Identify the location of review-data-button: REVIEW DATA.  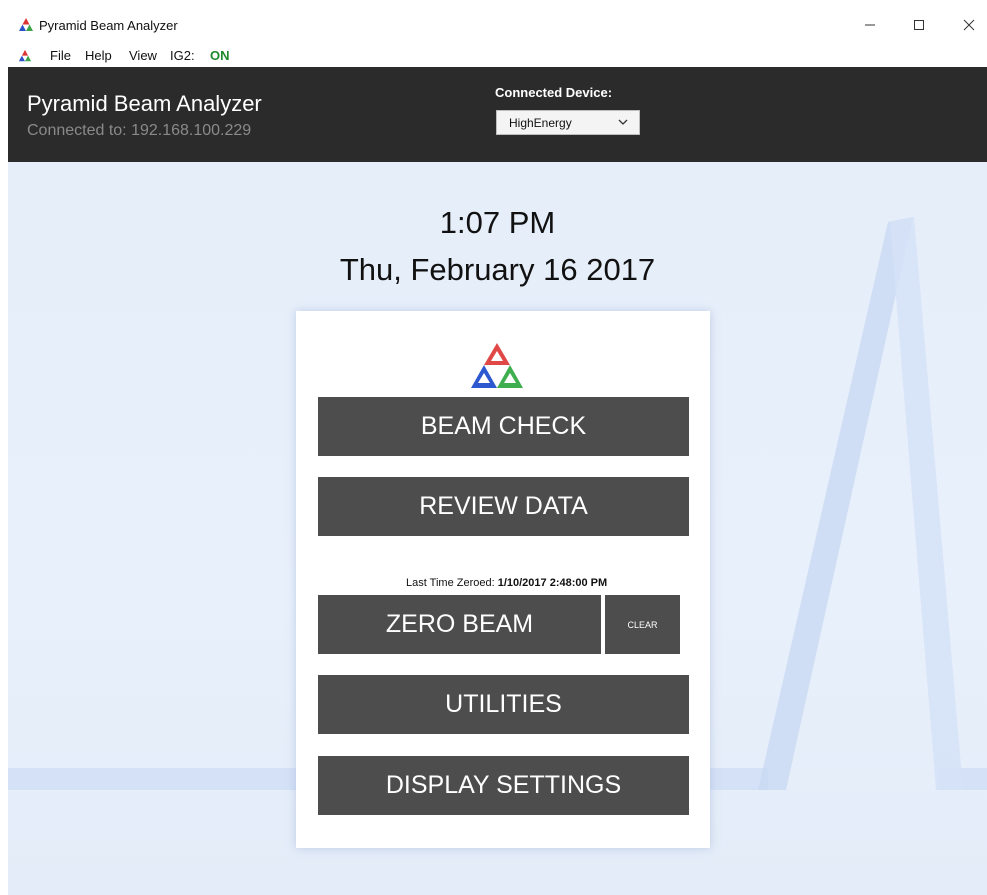
(503, 506).